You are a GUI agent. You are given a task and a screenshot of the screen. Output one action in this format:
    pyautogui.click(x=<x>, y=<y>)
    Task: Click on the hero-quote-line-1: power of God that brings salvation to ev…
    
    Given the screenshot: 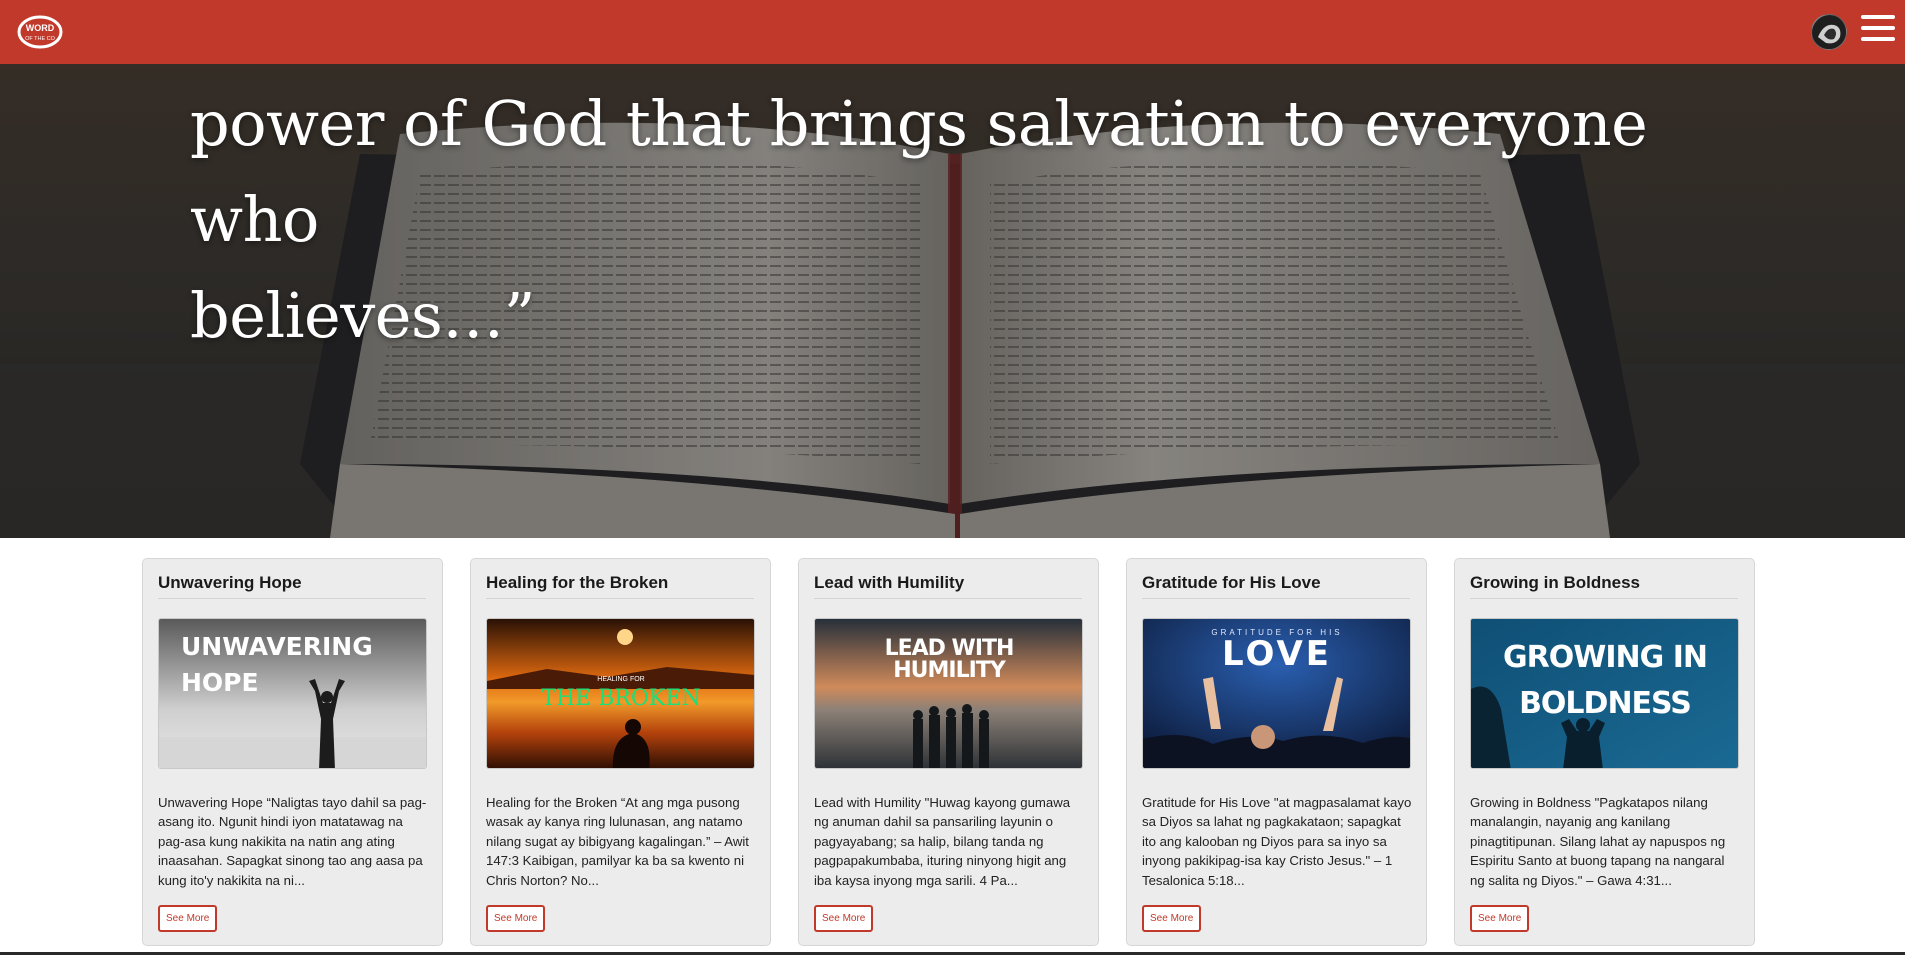 What is the action you would take?
    pyautogui.click(x=919, y=171)
    